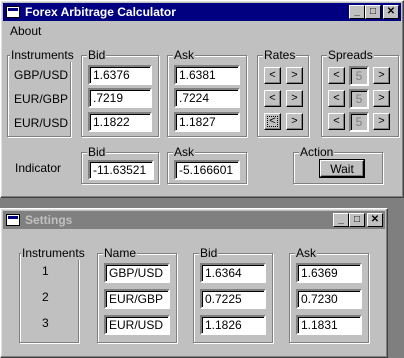 The image size is (404, 358). What do you see at coordinates (272, 98) in the screenshot?
I see `rate-decrease-eurgbp: <` at bounding box center [272, 98].